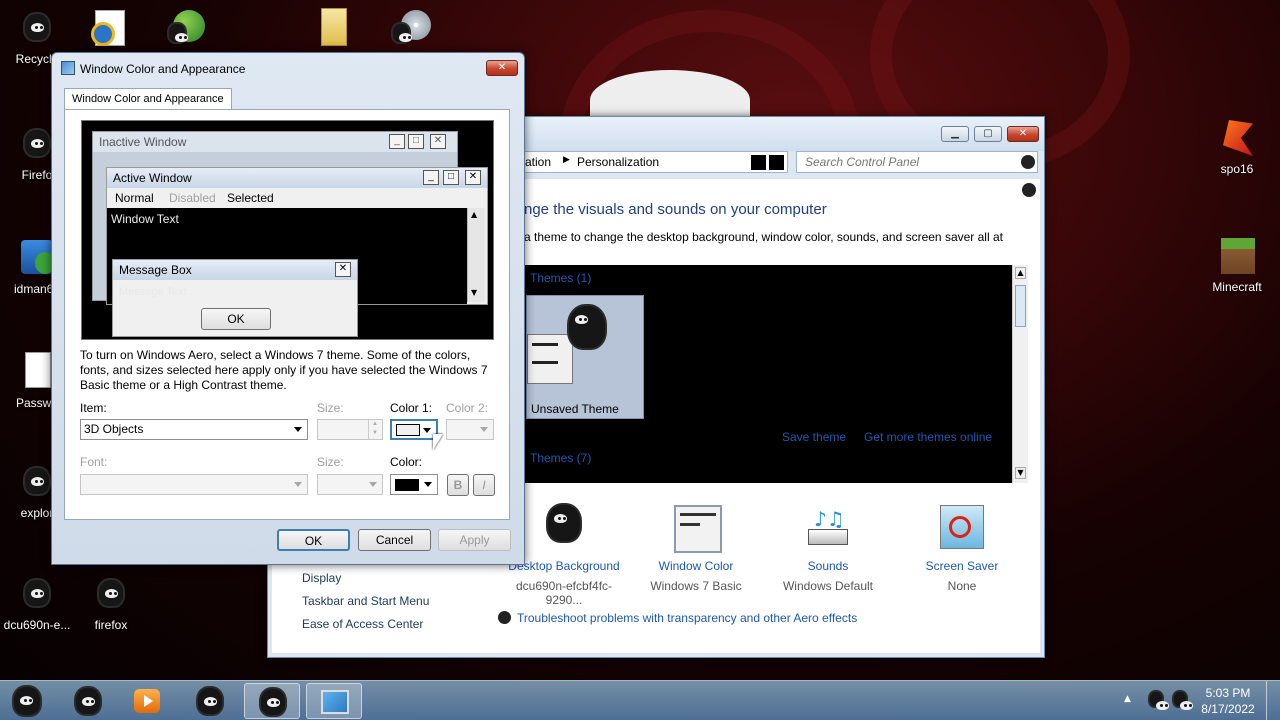  Describe the element at coordinates (394, 540) in the screenshot. I see `cancel-button: Cancel` at that location.